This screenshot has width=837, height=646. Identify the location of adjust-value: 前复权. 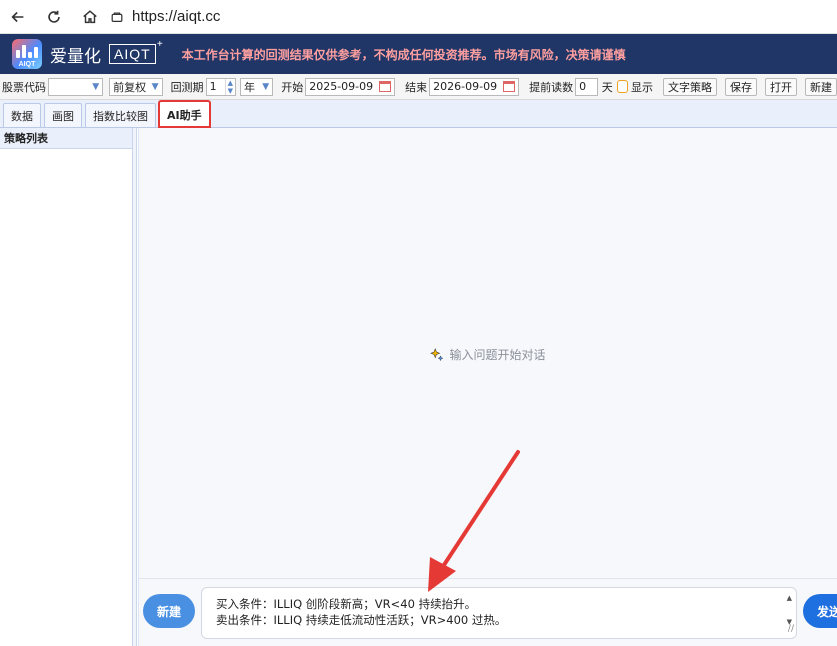
(130, 87).